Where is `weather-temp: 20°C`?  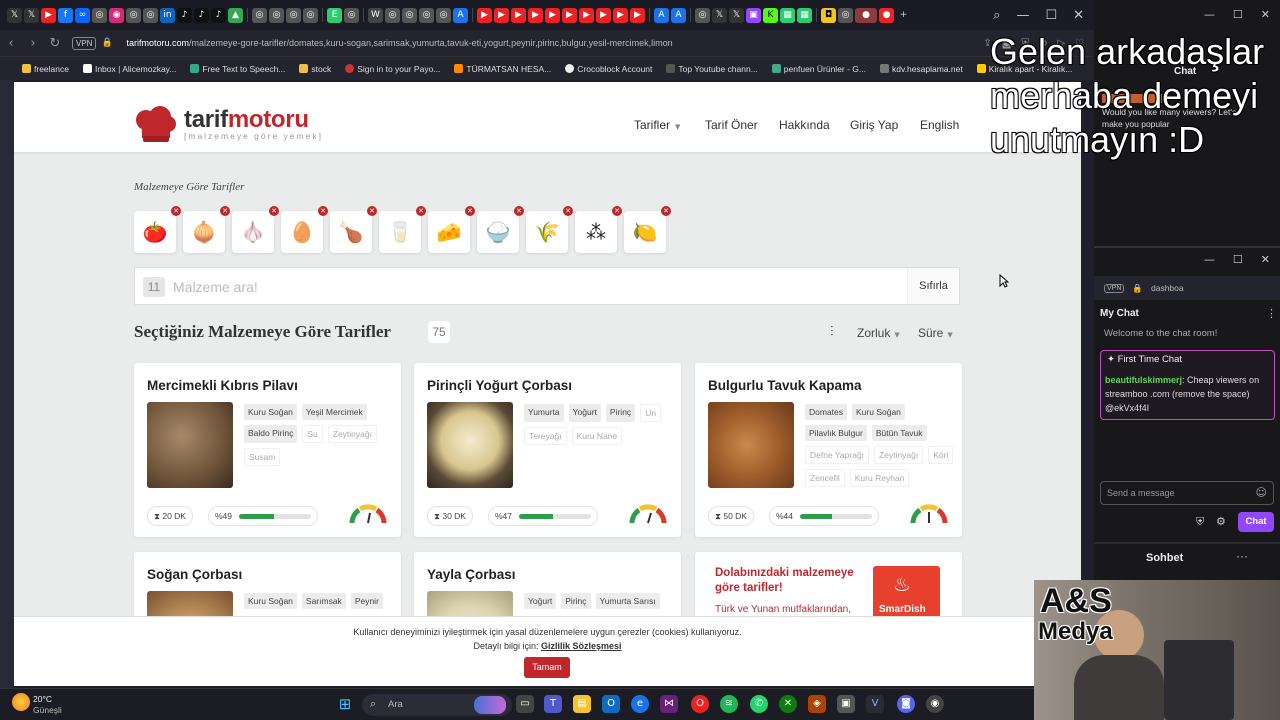
weather-temp: 20°C is located at coordinates (42, 699).